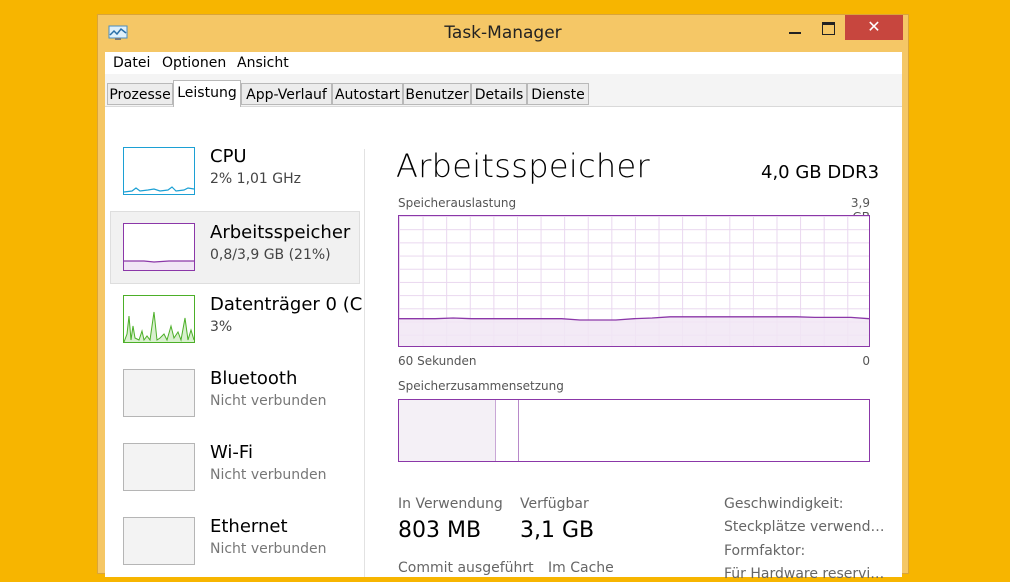  I want to click on memory-composition-bar, so click(634, 430).